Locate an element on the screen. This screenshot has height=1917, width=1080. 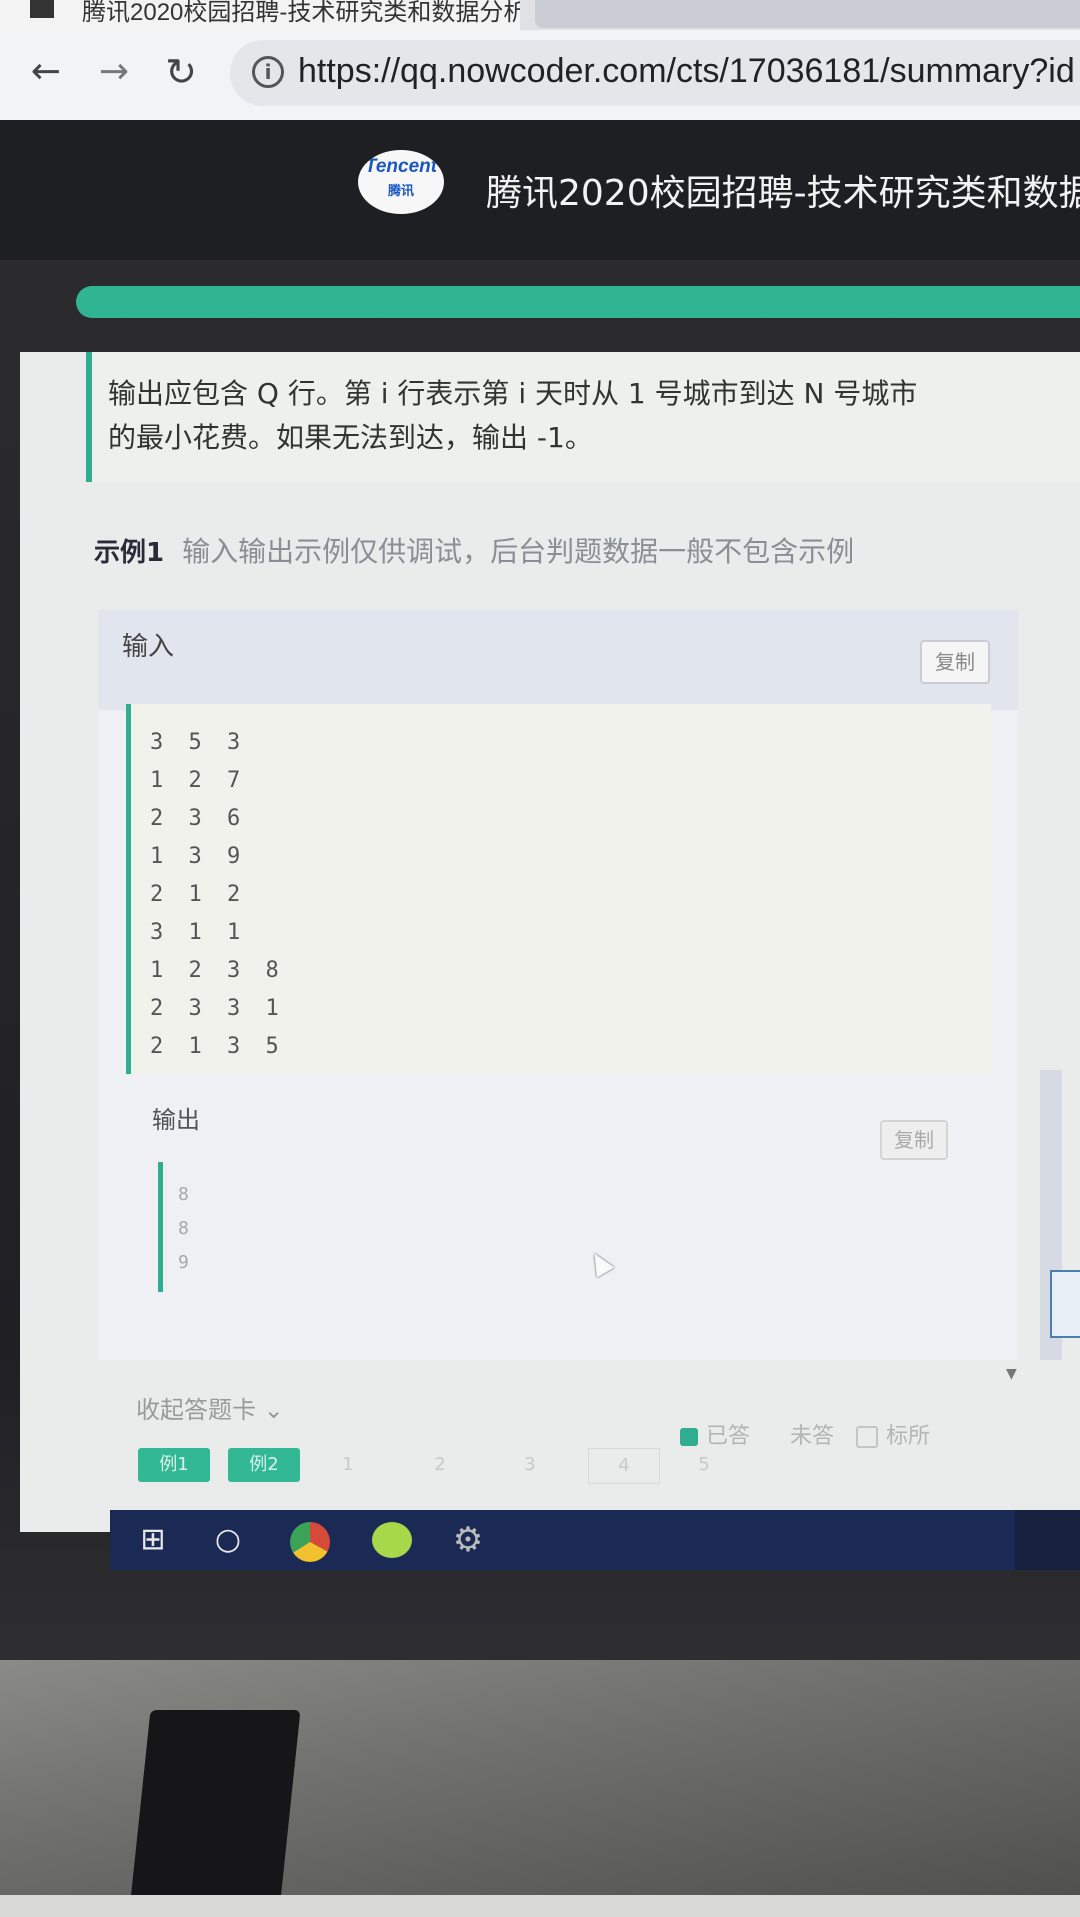
input-line: 3 5 3 is located at coordinates (198, 742).